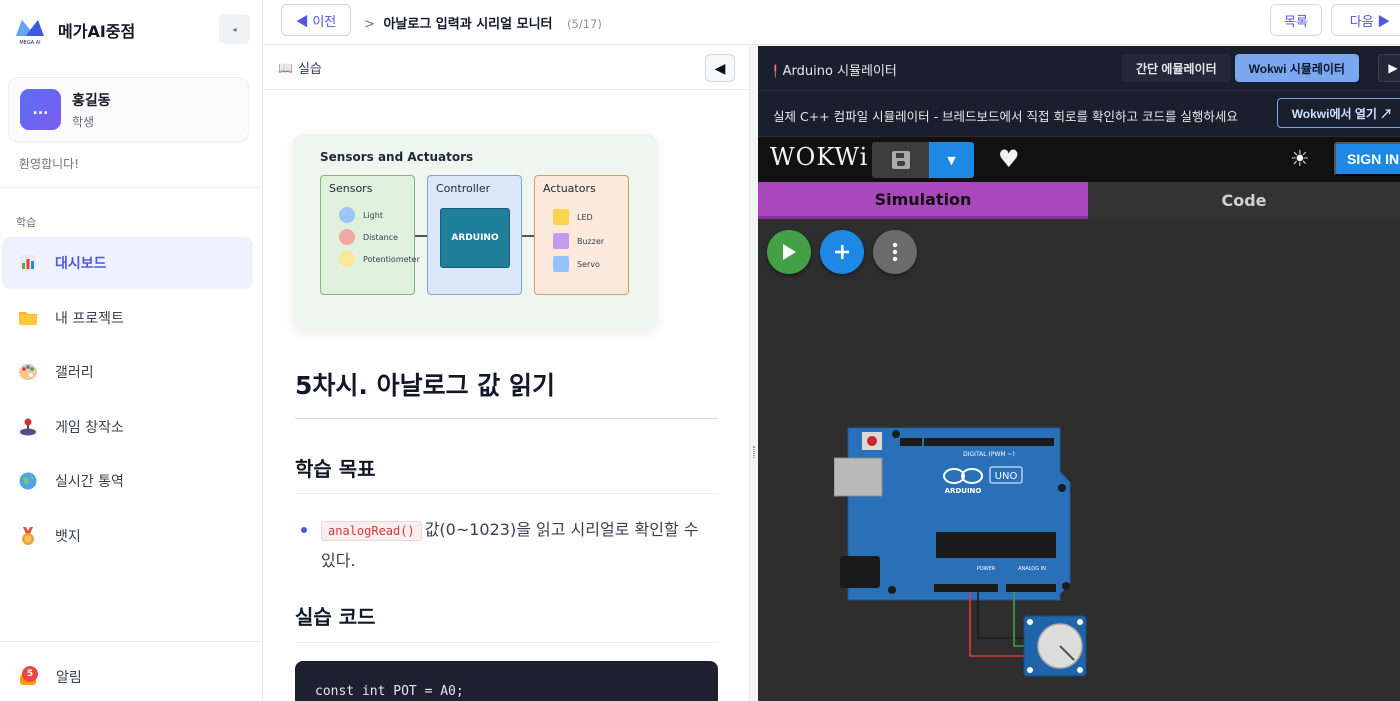  Describe the element at coordinates (1009, 159) in the screenshot. I see `heart-icon: ♥` at that location.